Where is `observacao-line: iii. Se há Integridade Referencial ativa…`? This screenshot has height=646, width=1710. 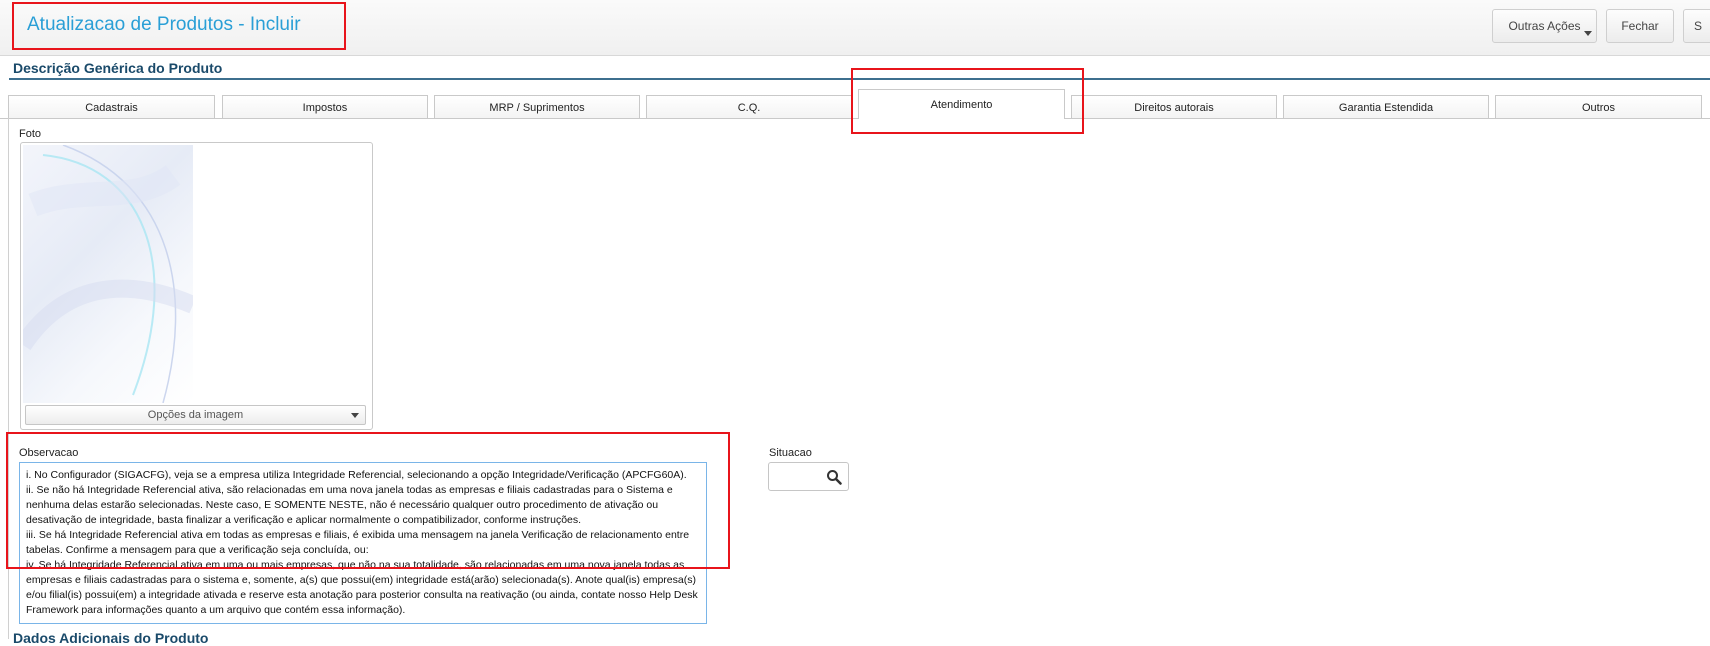
observacao-line: iii. Se há Integridade Referencial ativa… is located at coordinates (358, 542).